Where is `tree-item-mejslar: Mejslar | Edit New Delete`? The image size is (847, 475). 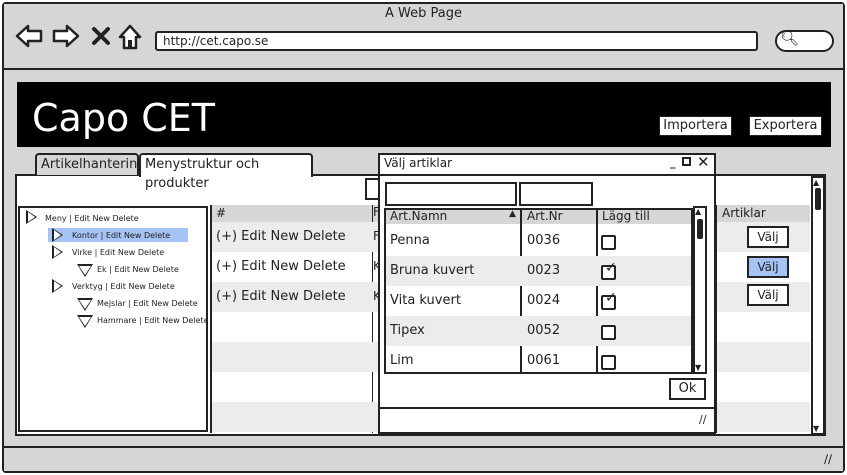 tree-item-mejslar: Mejslar | Edit New Delete is located at coordinates (147, 304).